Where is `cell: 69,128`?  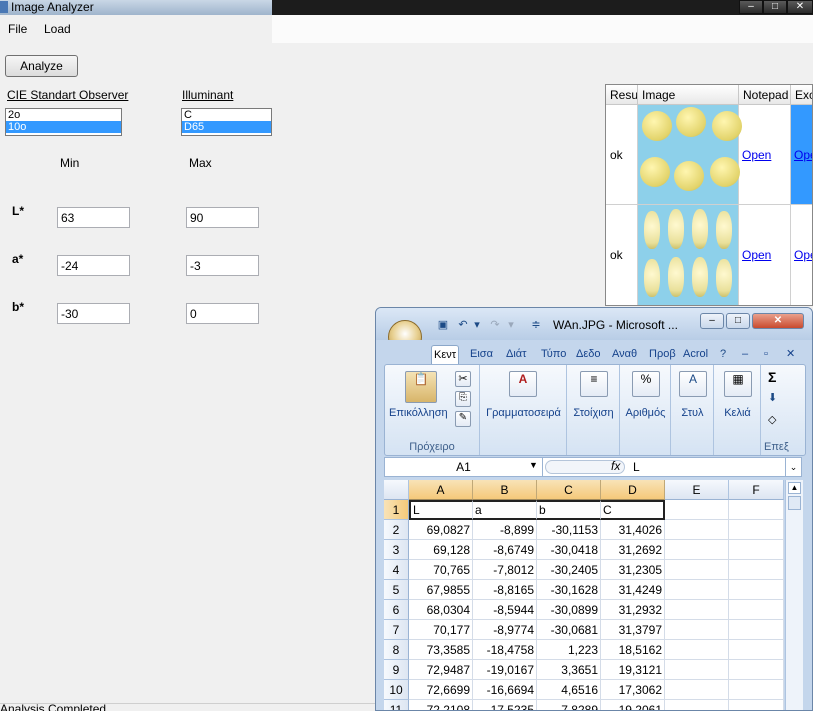 cell: 69,128 is located at coordinates (441, 550).